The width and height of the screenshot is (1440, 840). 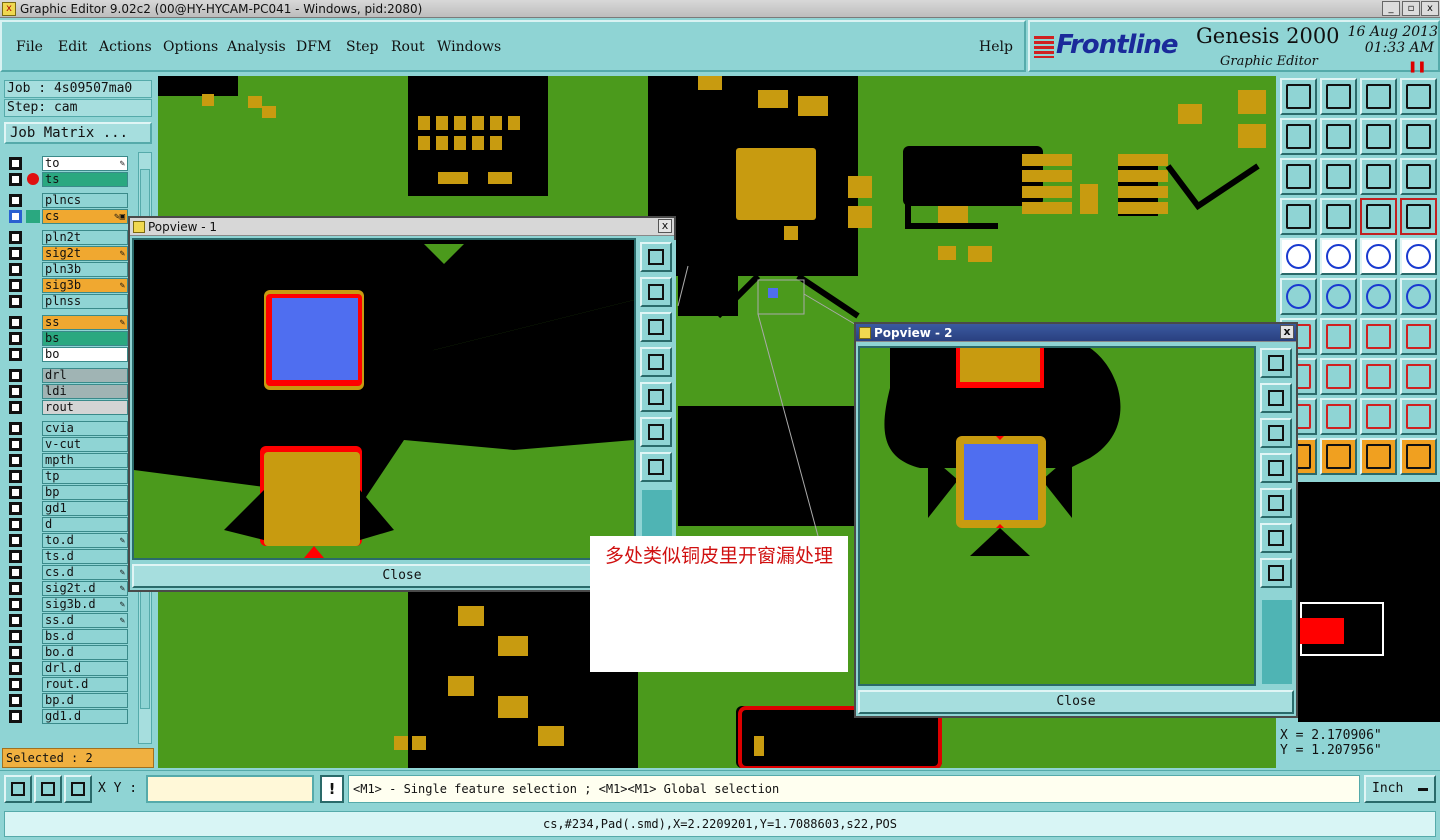 What do you see at coordinates (85, 391) in the screenshot?
I see `layer-name: ldi` at bounding box center [85, 391].